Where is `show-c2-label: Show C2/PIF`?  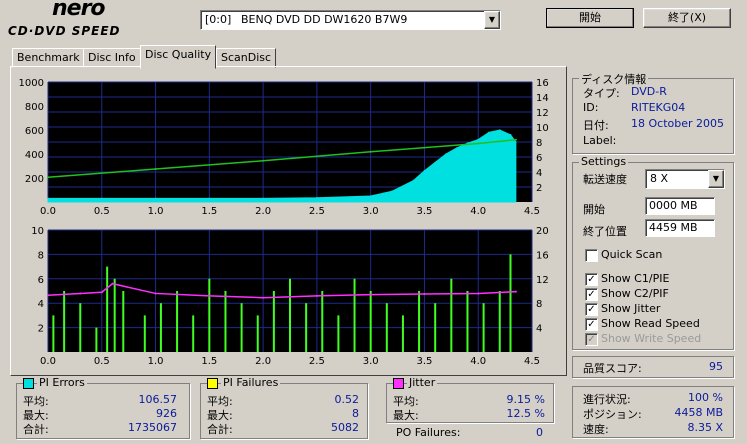 show-c2-label: Show C2/PIF is located at coordinates (635, 293).